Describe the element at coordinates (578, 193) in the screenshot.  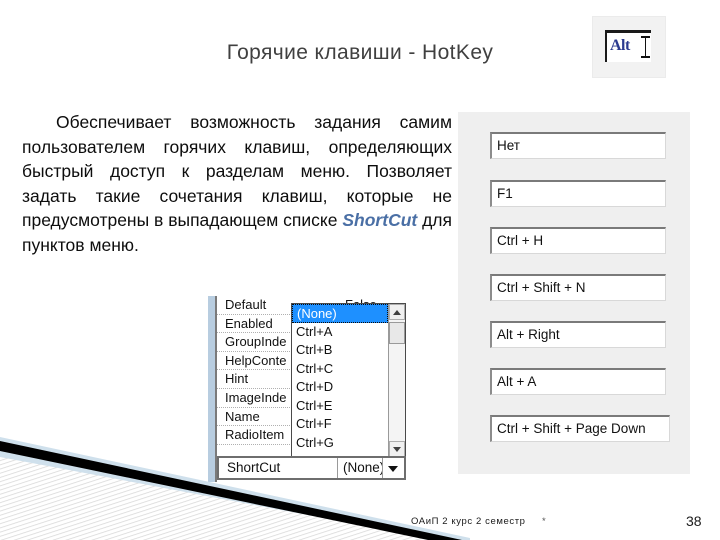
I see `hotkey-field-2: F1` at that location.